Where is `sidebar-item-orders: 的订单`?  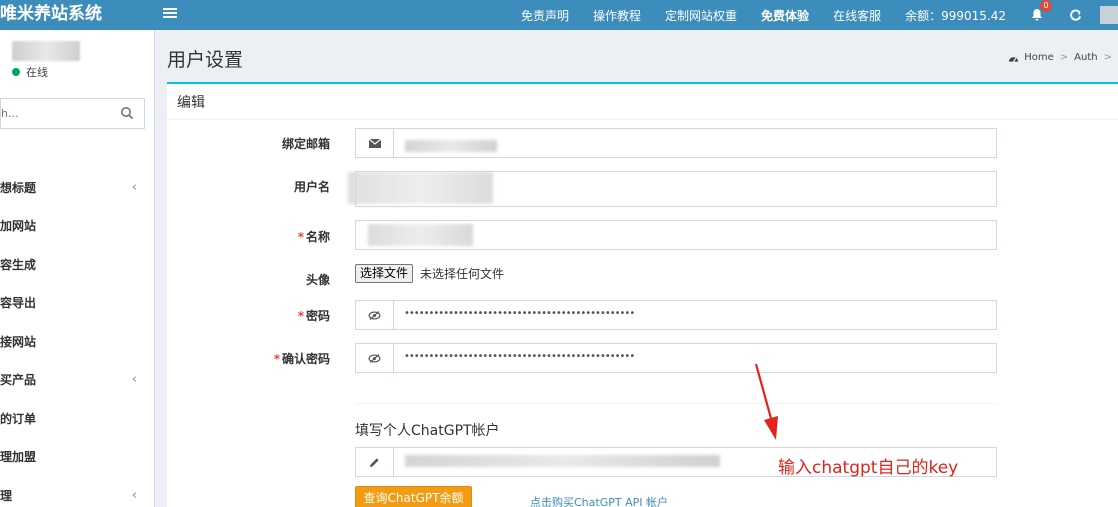 sidebar-item-orders: 的订单 is located at coordinates (77, 418).